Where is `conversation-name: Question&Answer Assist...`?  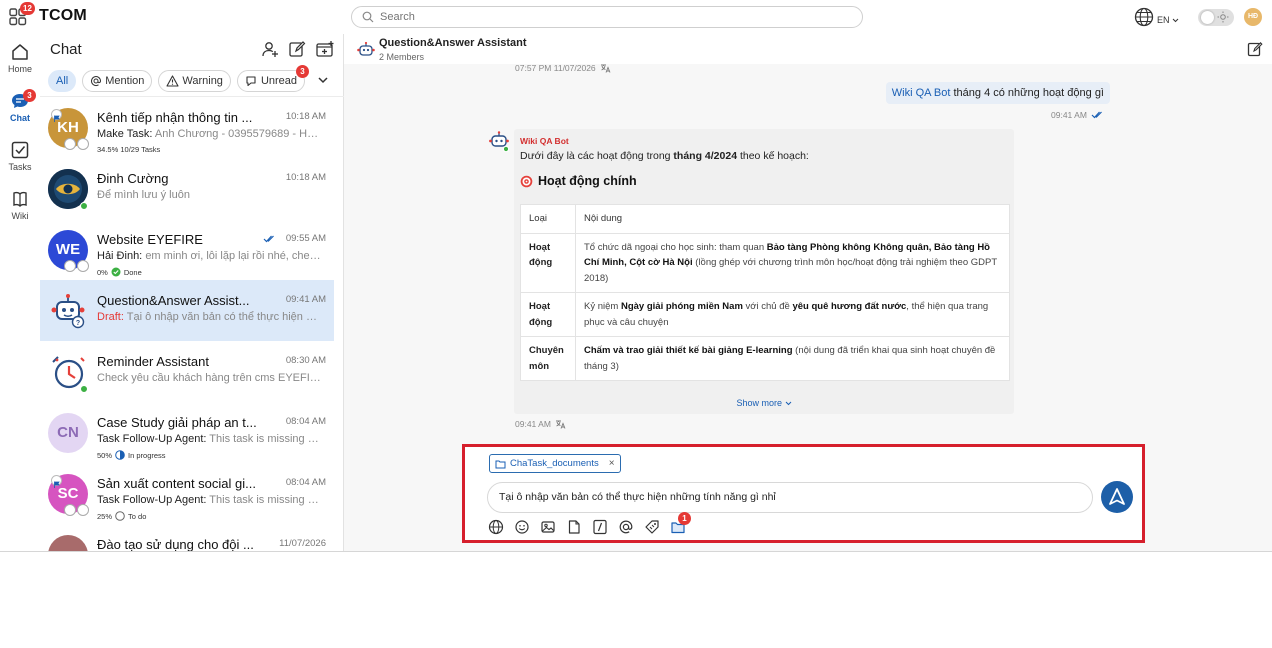 conversation-name: Question&Answer Assist... is located at coordinates (173, 300).